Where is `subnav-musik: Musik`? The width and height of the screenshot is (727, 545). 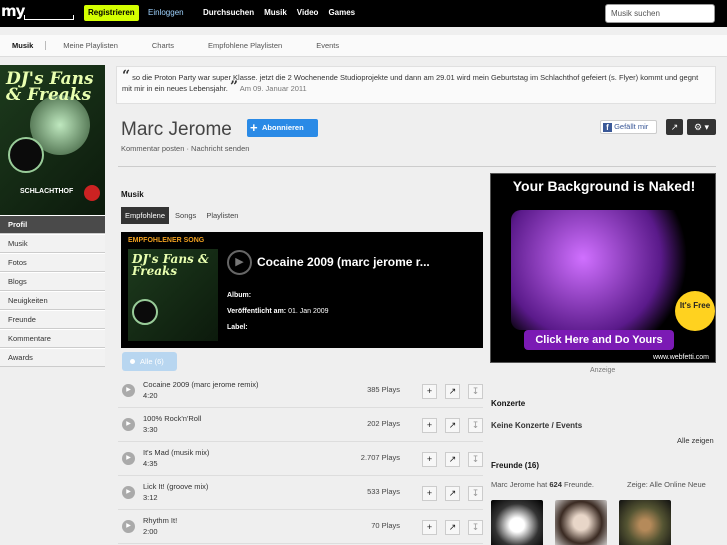
subnav-musik: Musik is located at coordinates (23, 45).